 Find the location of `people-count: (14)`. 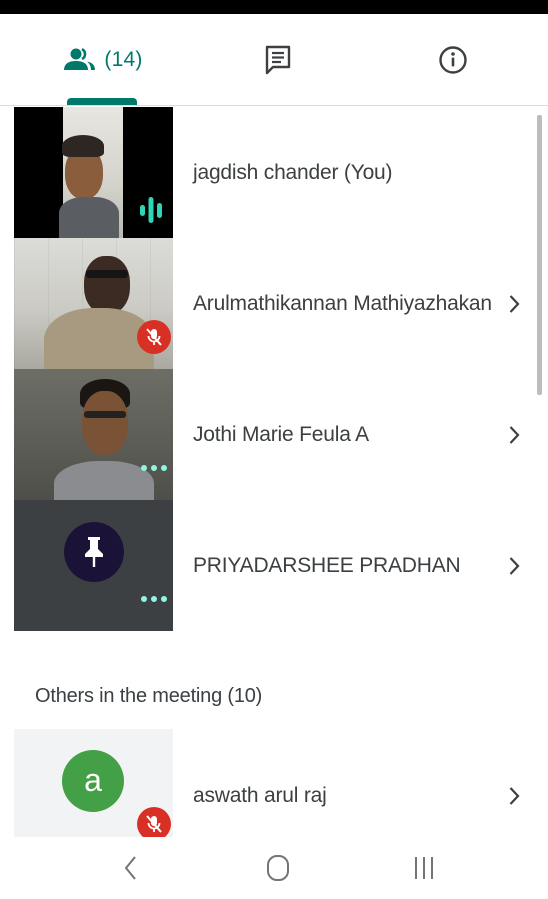

people-count: (14) is located at coordinates (123, 59).